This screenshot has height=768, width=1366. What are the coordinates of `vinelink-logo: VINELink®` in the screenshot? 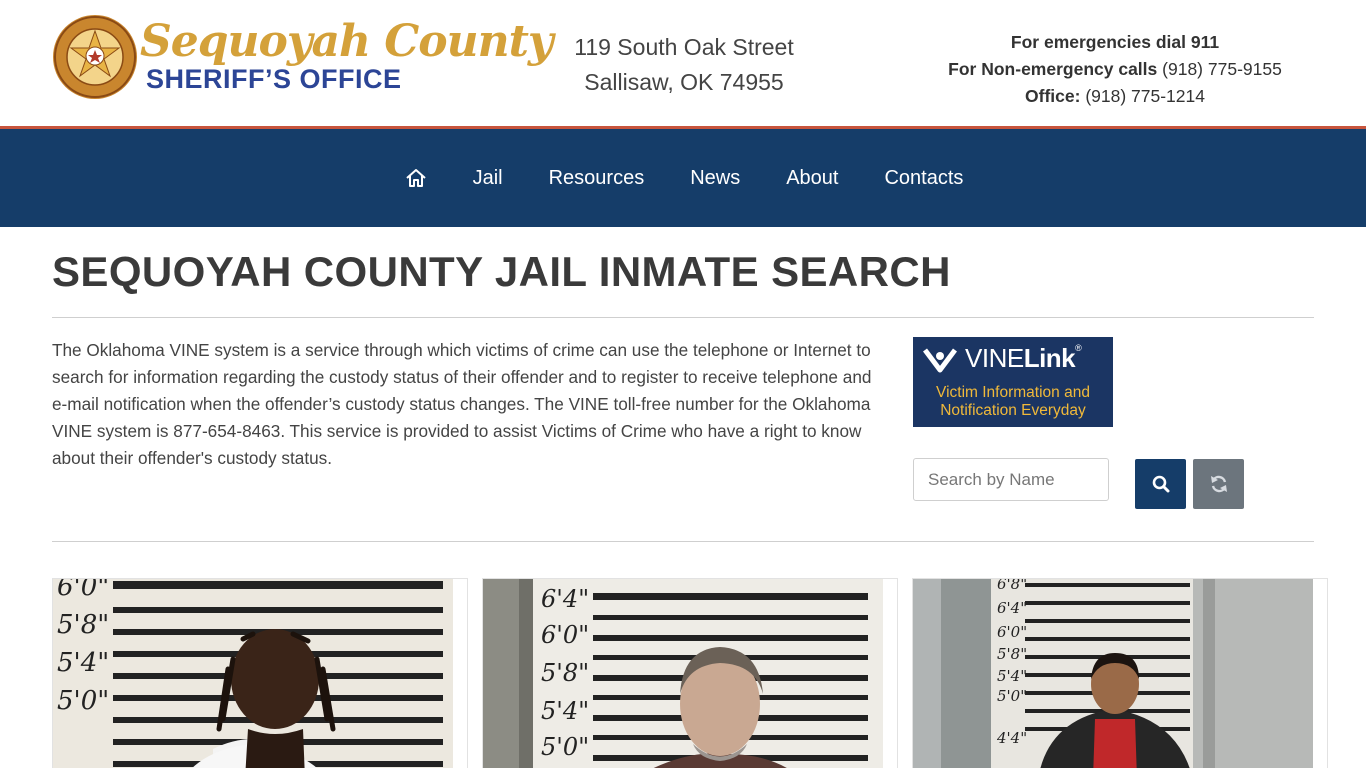 It's located at (1023, 358).